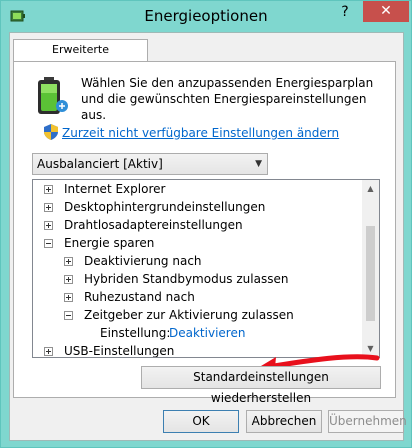 The width and height of the screenshot is (412, 448). I want to click on tree-item-label: Zeitgeber zur Aktivierung zulassen, so click(189, 315).